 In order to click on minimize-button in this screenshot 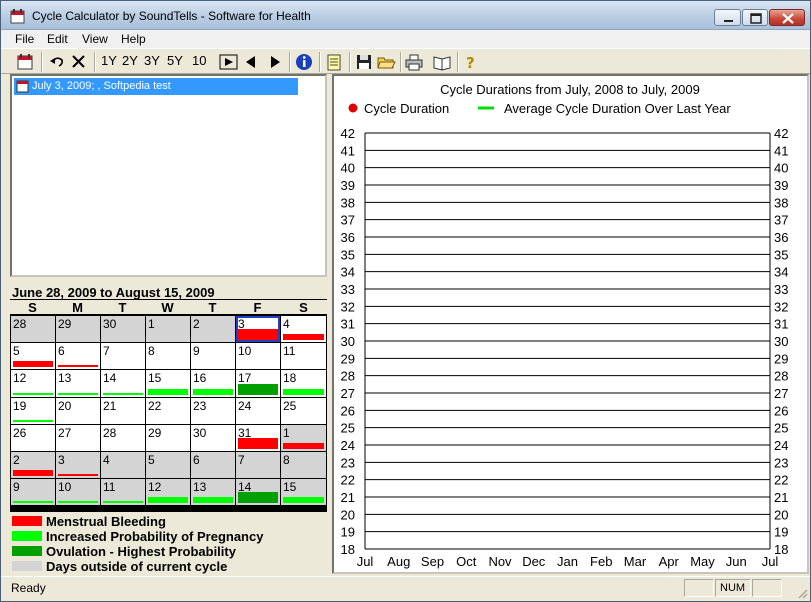, I will do `click(727, 17)`.